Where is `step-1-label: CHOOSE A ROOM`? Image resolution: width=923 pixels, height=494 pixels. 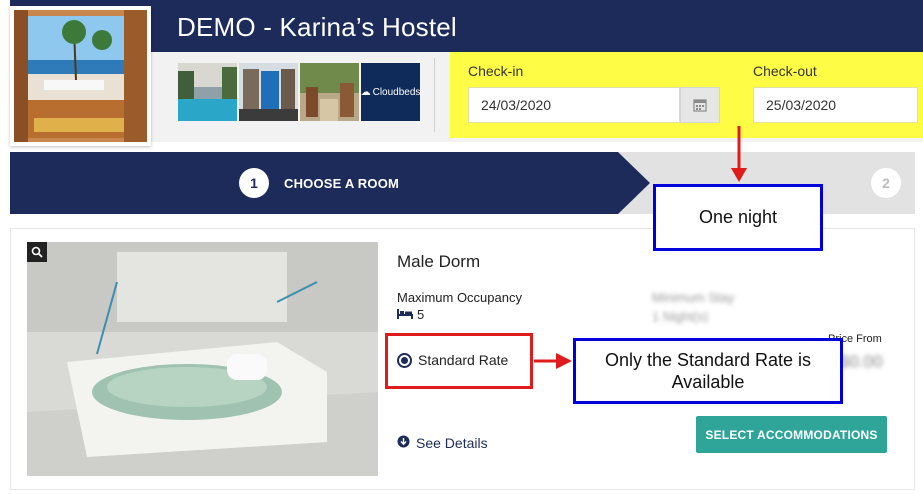
step-1-label: CHOOSE A ROOM is located at coordinates (342, 183).